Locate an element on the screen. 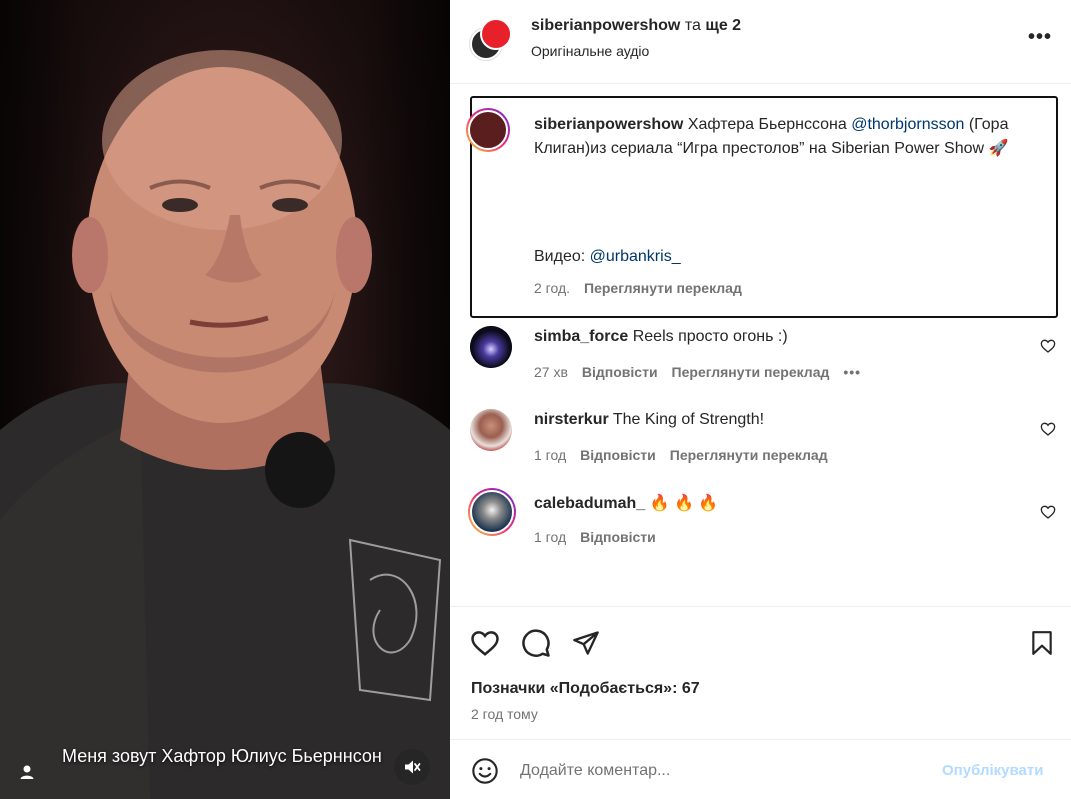 The image size is (1071, 799). collab-avatars is located at coordinates (491, 39).